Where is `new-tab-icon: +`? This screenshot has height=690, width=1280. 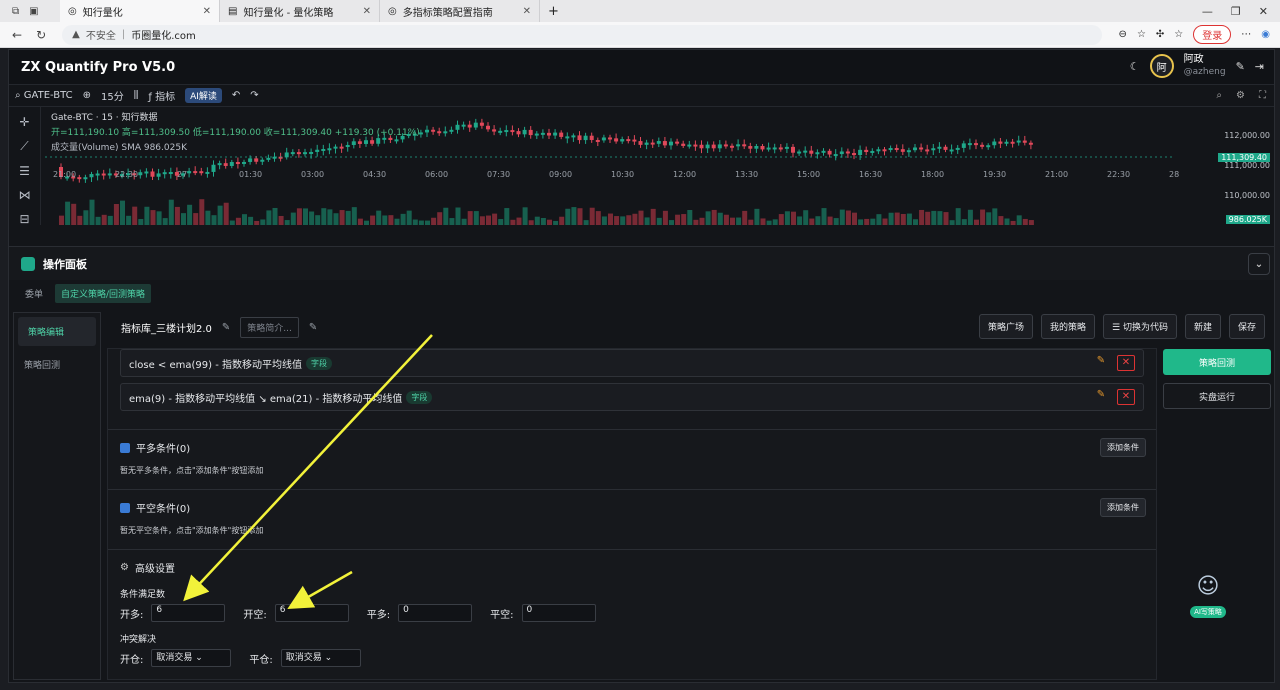 new-tab-icon: + is located at coordinates (549, 11).